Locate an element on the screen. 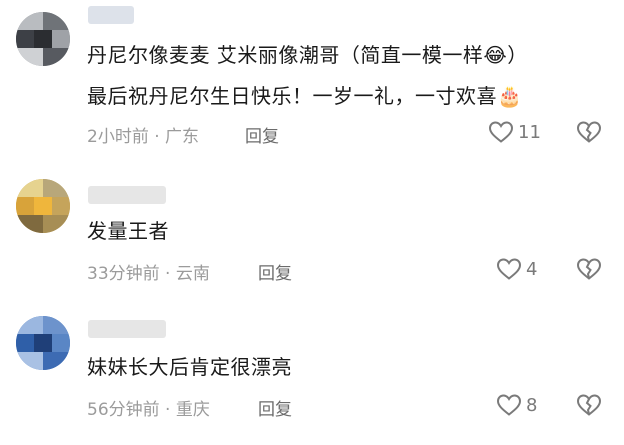 The image size is (624, 445). location: 云南 is located at coordinates (192, 274).